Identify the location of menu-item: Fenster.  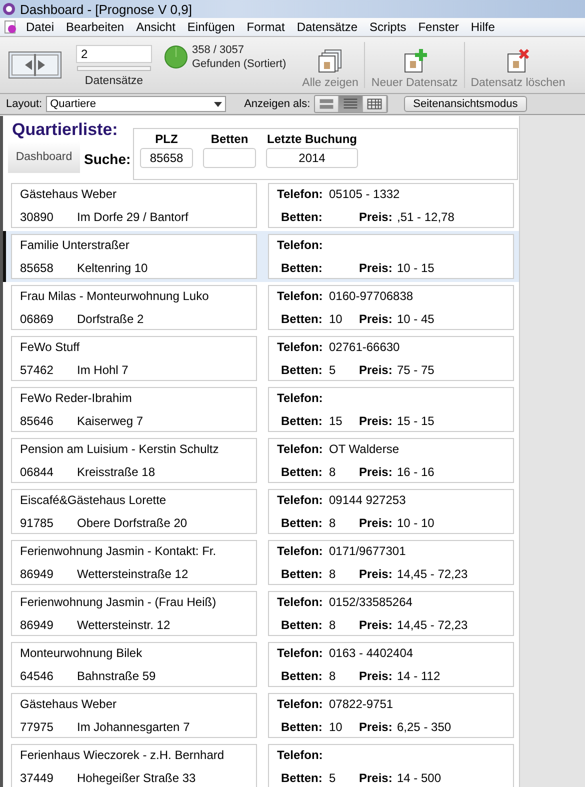
(438, 27).